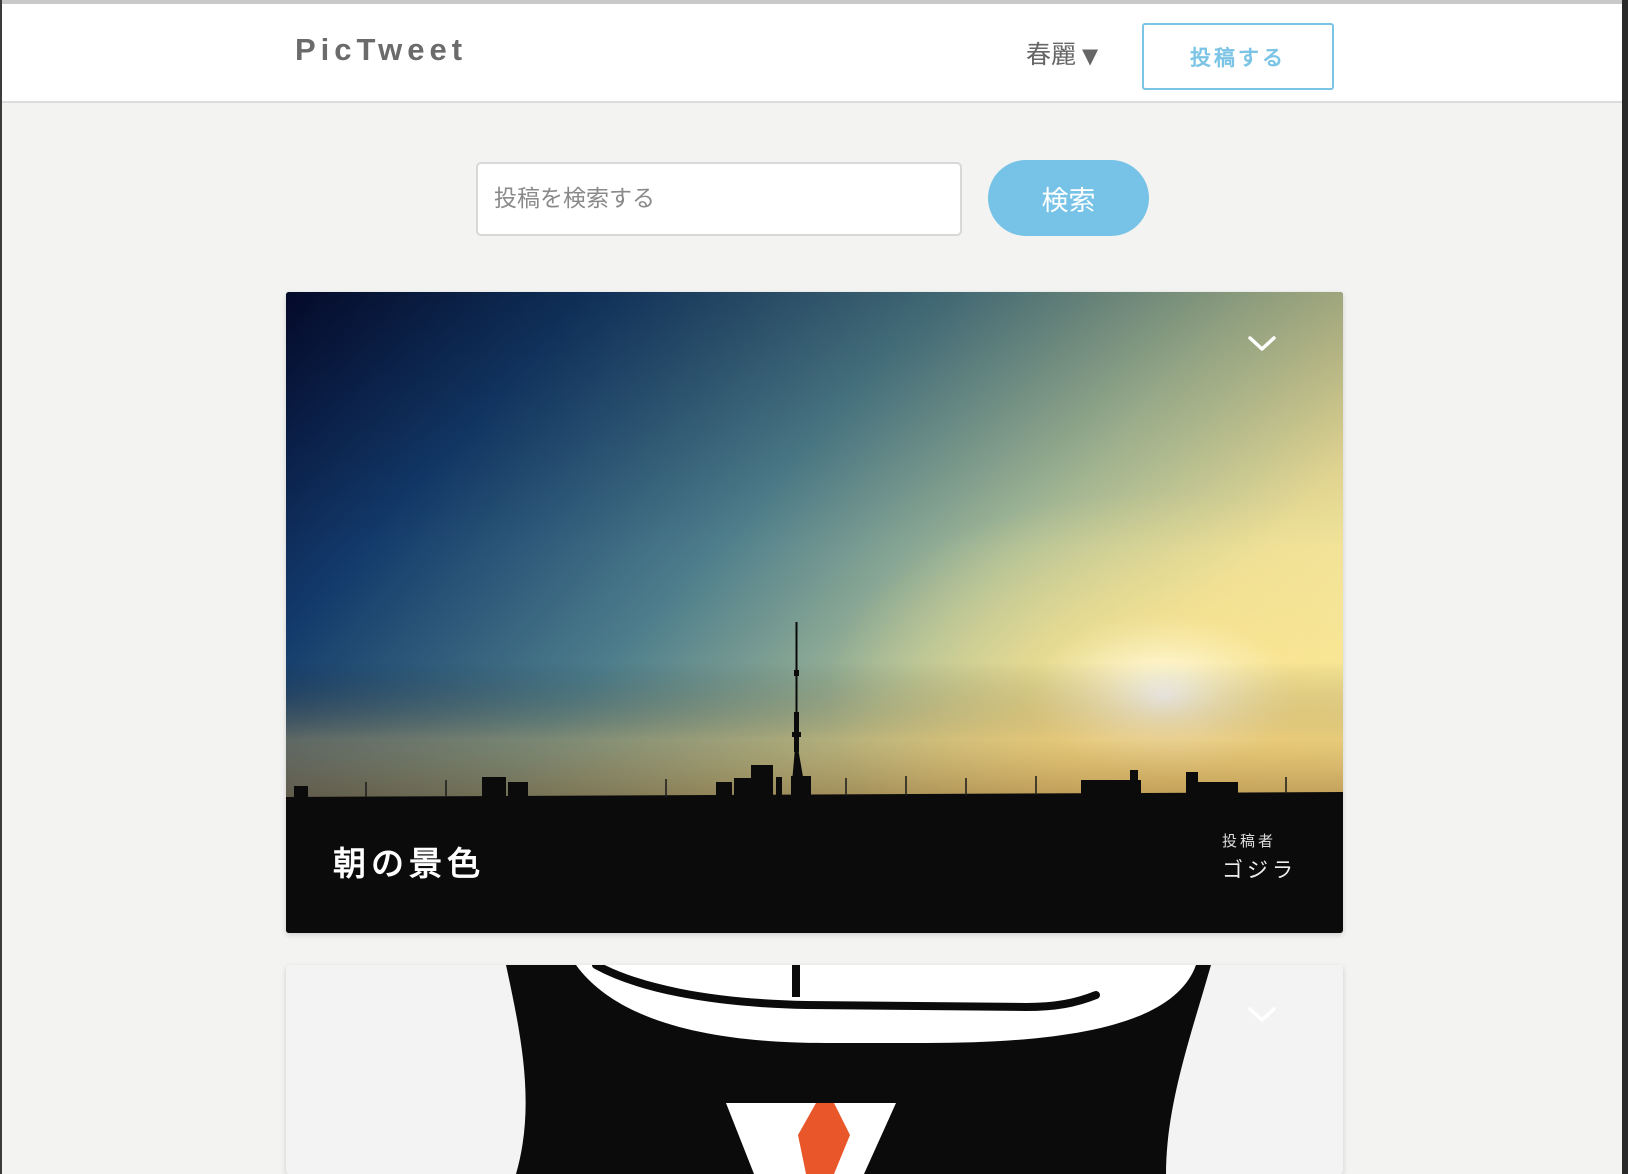 The width and height of the screenshot is (1628, 1174). Describe the element at coordinates (1259, 869) in the screenshot. I see `author-name: ゴジラ` at that location.